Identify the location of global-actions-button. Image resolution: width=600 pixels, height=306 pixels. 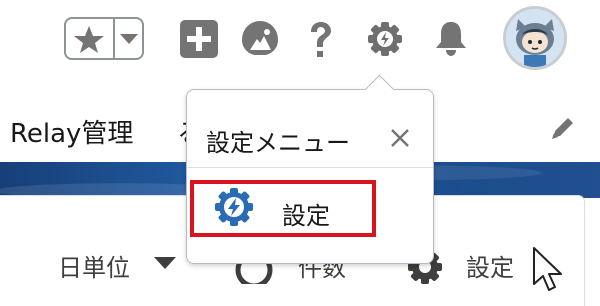
(199, 39).